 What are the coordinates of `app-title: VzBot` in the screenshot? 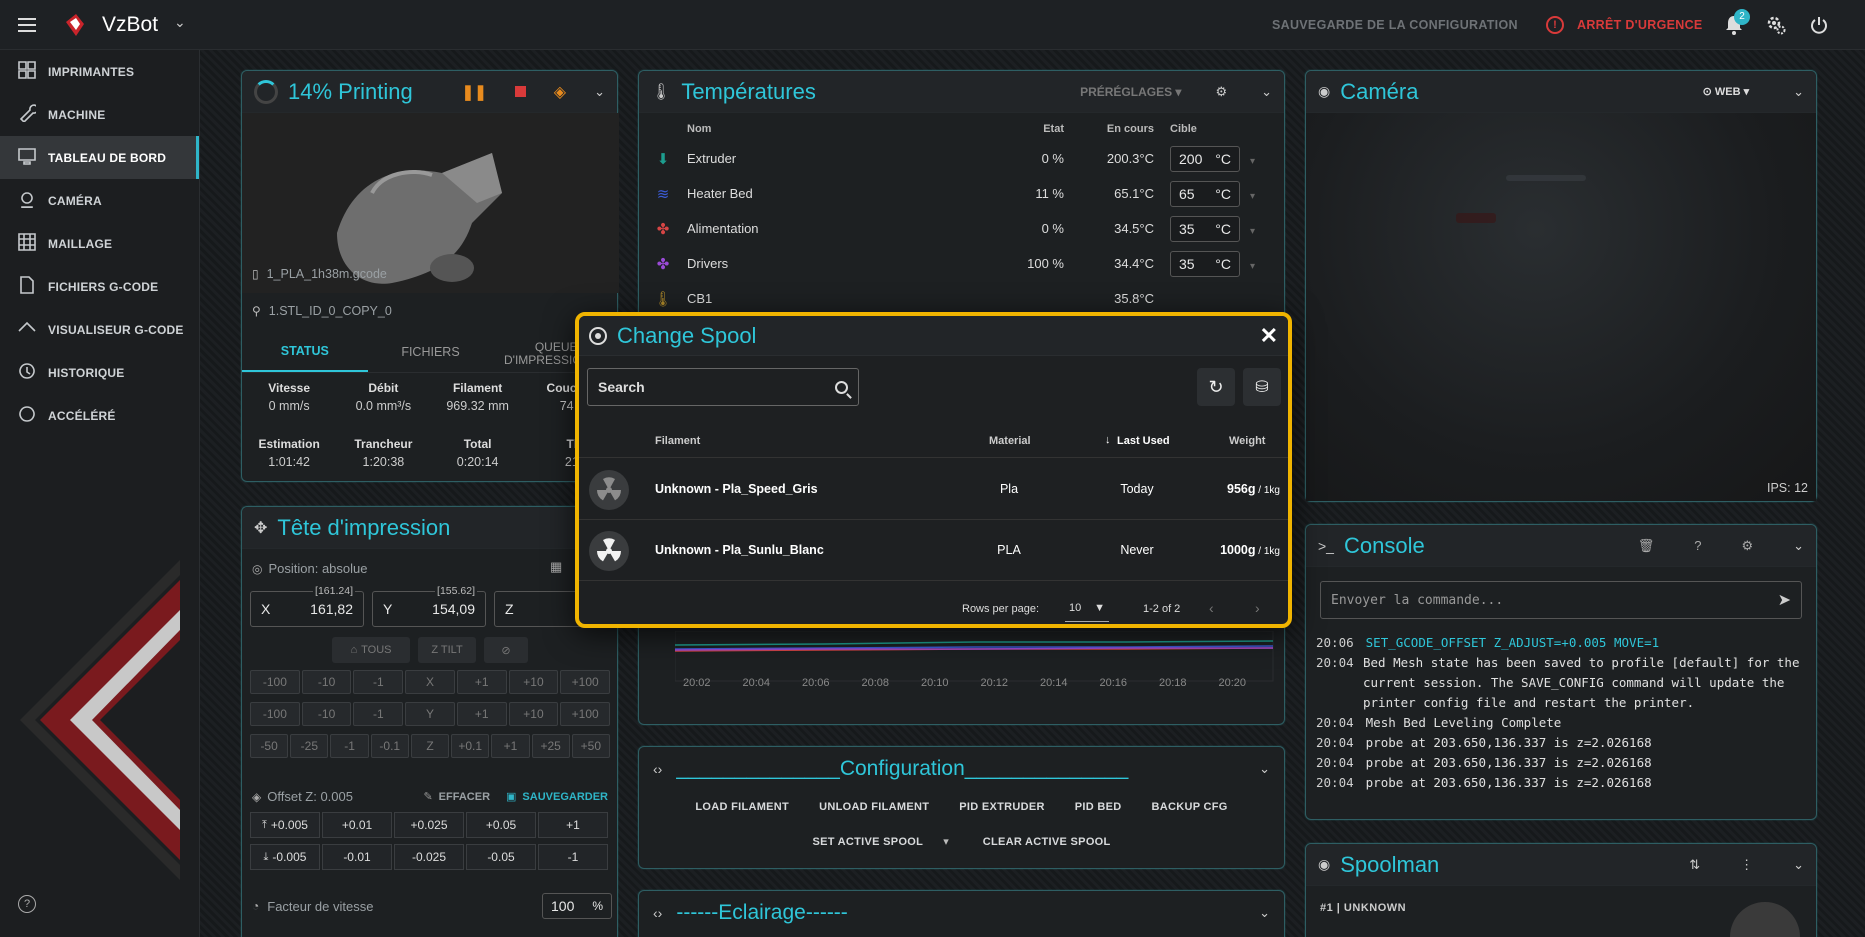 It's located at (130, 25).